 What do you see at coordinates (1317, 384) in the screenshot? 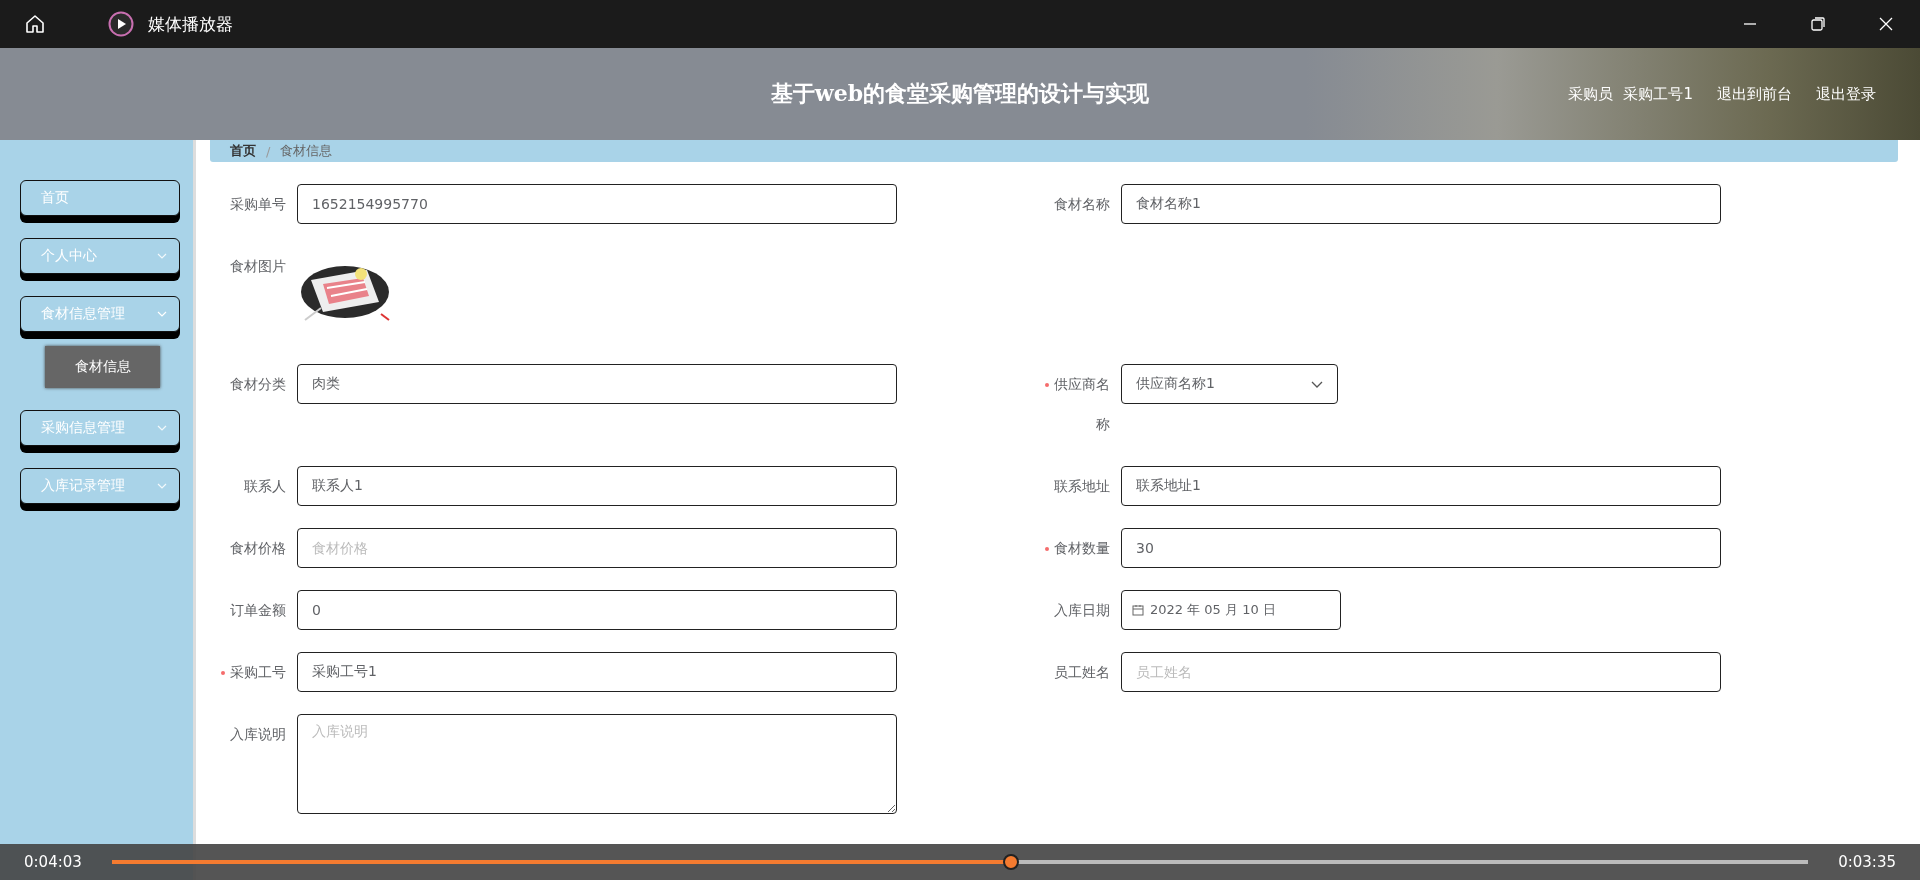
I see `chevron-icon` at bounding box center [1317, 384].